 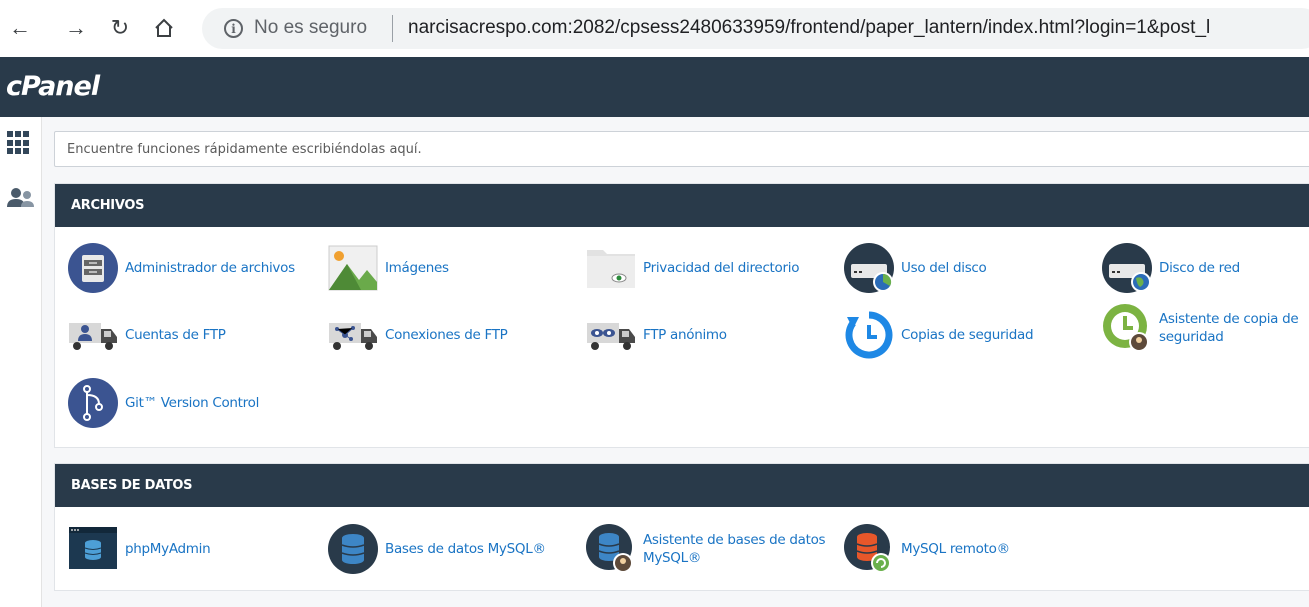 What do you see at coordinates (53, 86) in the screenshot?
I see `cpanel-logo: cPanel` at bounding box center [53, 86].